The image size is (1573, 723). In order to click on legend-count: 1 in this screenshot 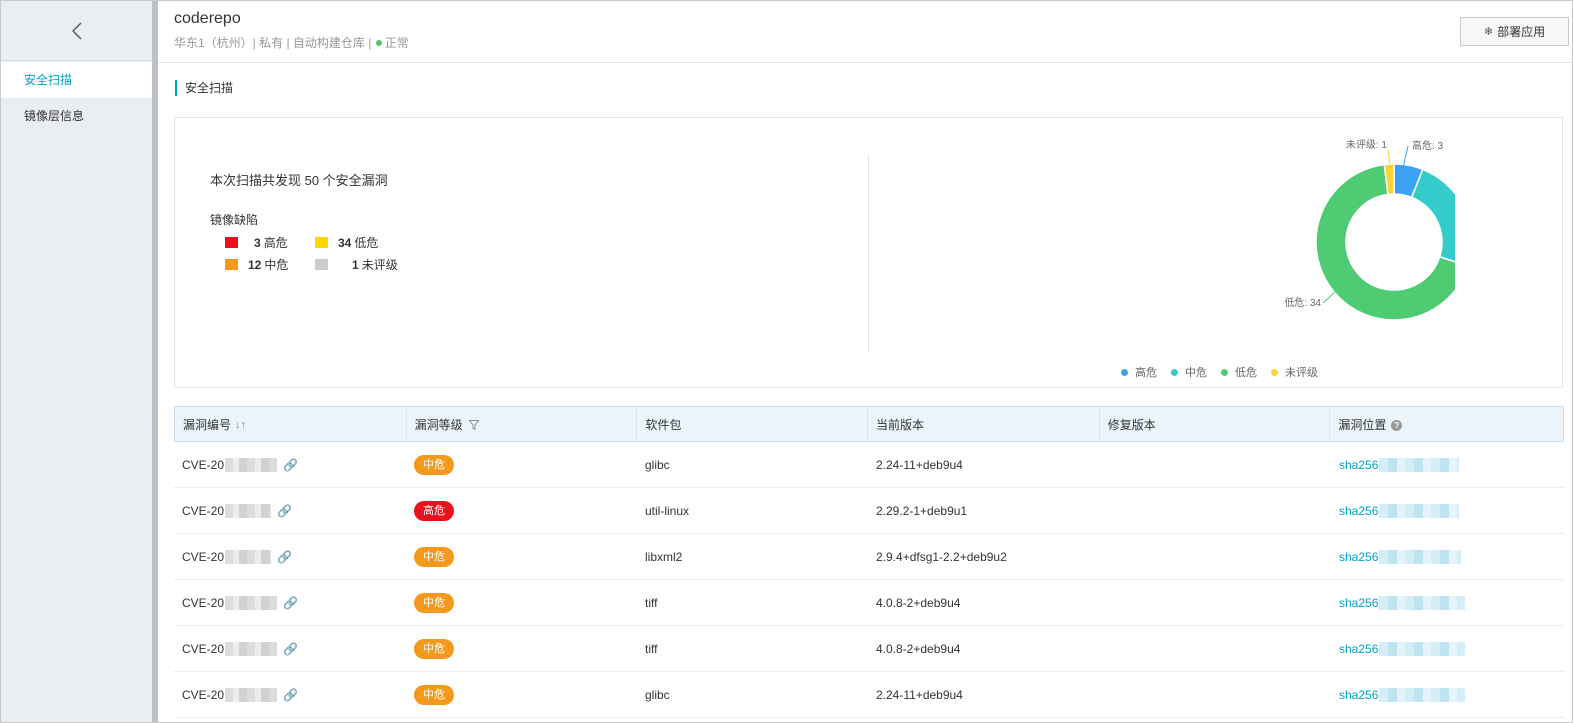, I will do `click(355, 264)`.